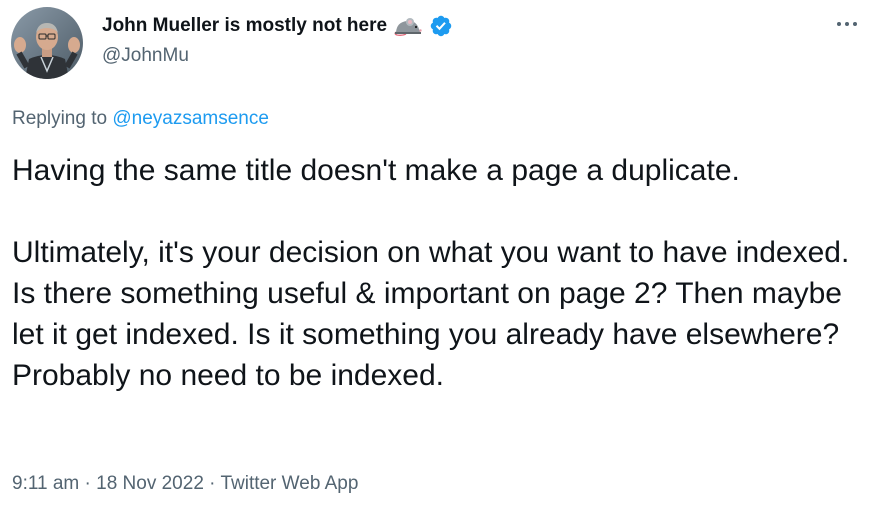 Image resolution: width=872 pixels, height=518 pixels. What do you see at coordinates (46, 483) in the screenshot?
I see `tweet-time: 9:11 am` at bounding box center [46, 483].